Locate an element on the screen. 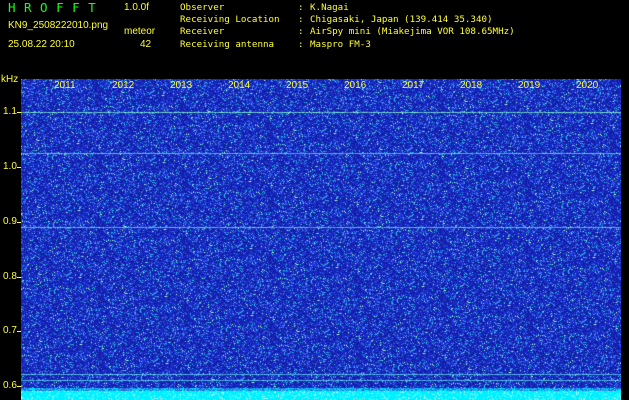  y-tick-label: 1.0 is located at coordinates (10, 166).